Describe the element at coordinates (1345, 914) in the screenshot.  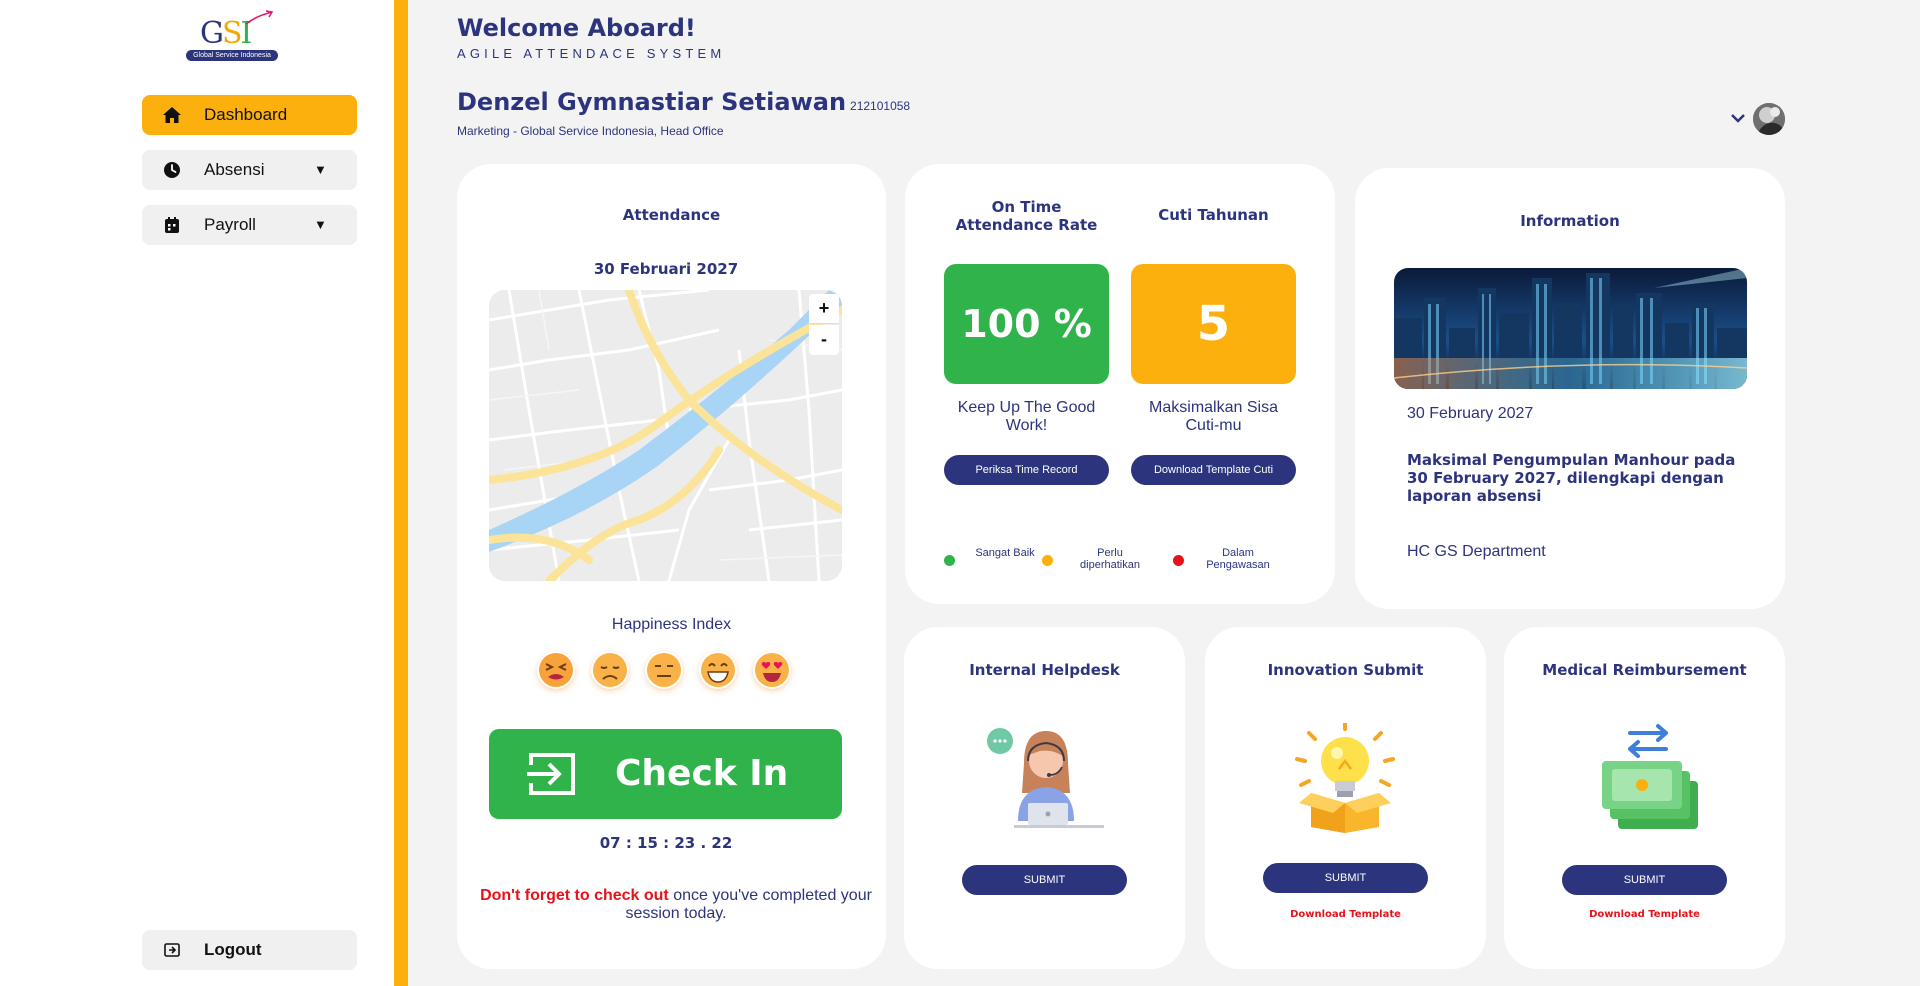
I see `innovation-download-template-link: Download Template` at that location.